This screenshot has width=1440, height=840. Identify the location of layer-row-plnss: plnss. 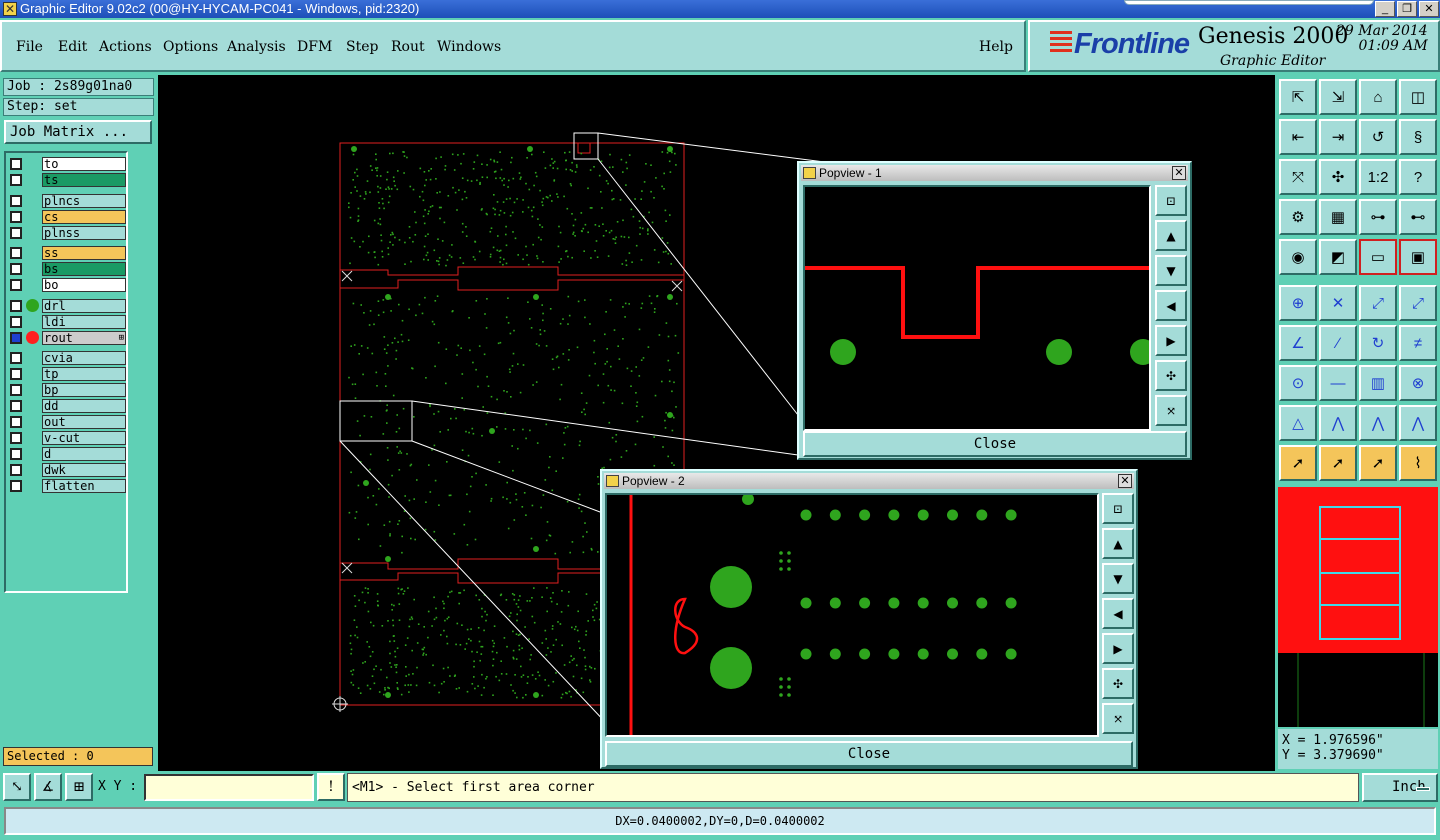
(67, 232).